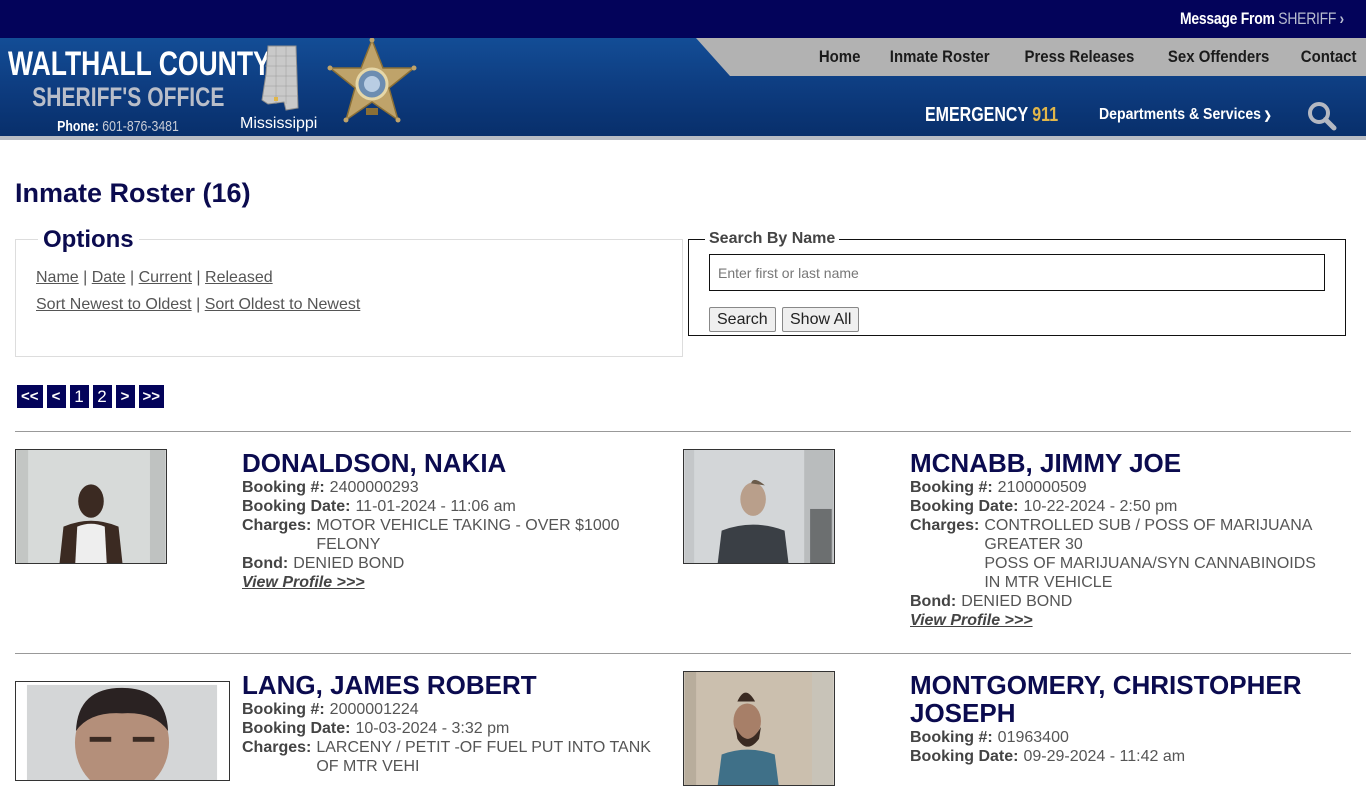 The width and height of the screenshot is (1366, 786). What do you see at coordinates (1342, 18) in the screenshot?
I see `chevron-right-icon: ›` at bounding box center [1342, 18].